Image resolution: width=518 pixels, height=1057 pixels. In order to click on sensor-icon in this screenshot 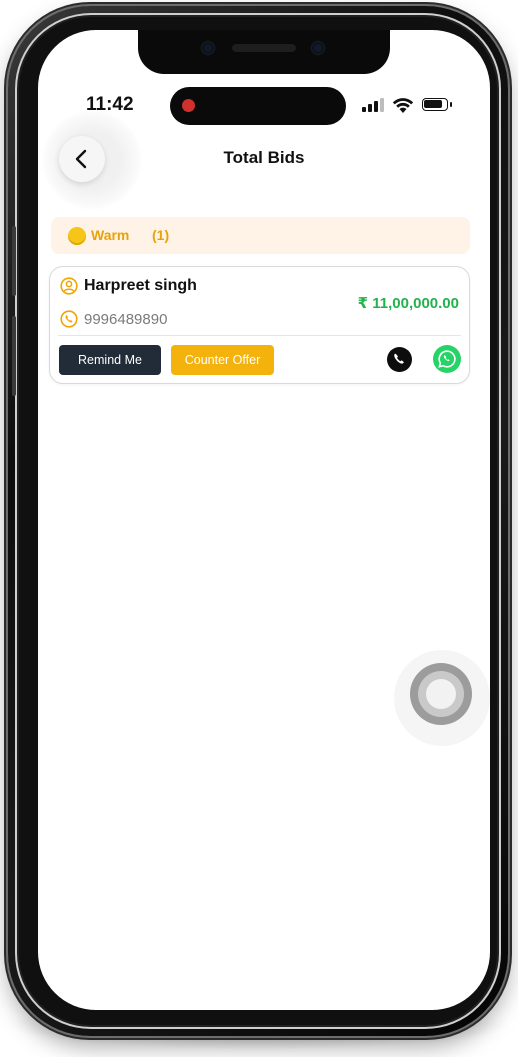, I will do `click(208, 48)`.